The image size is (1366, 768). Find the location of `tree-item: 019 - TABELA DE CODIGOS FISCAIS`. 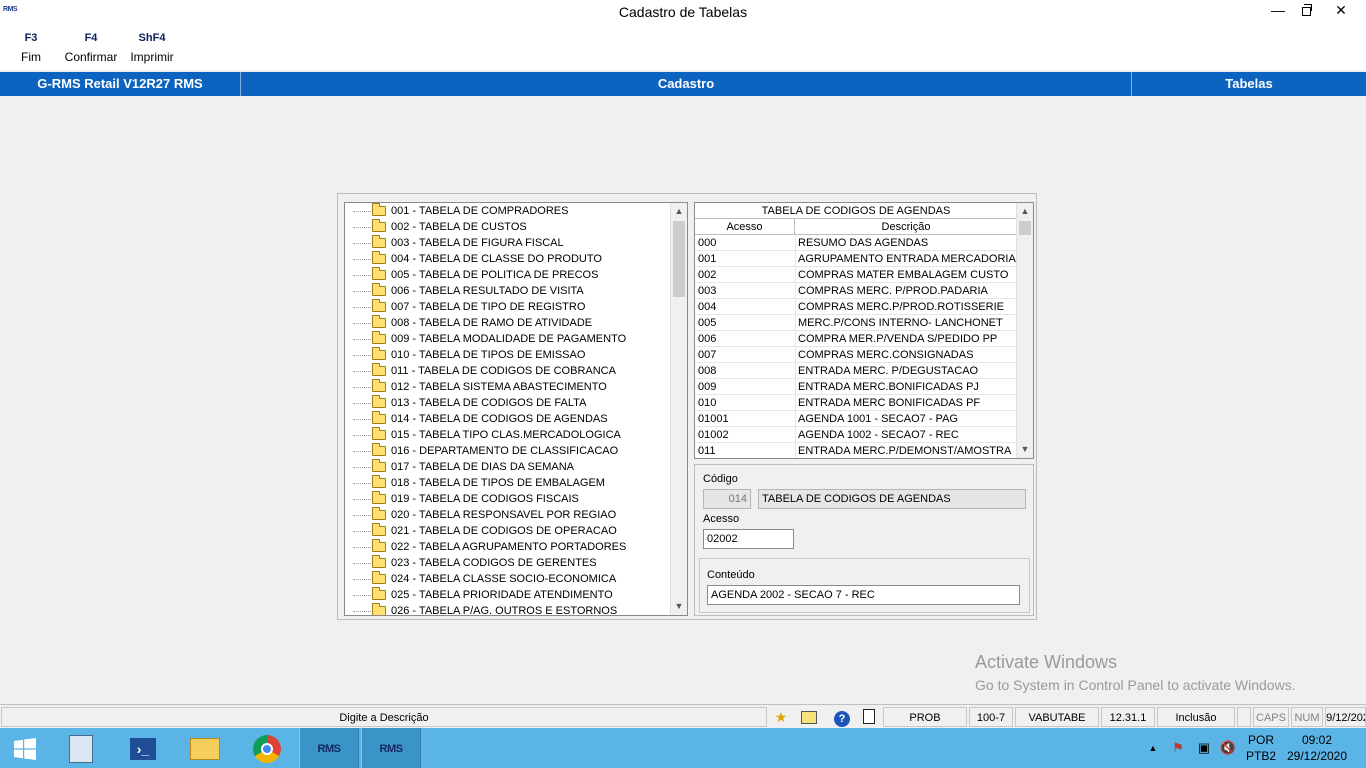

tree-item: 019 - TABELA DE CODIGOS FISCAIS is located at coordinates (508, 499).